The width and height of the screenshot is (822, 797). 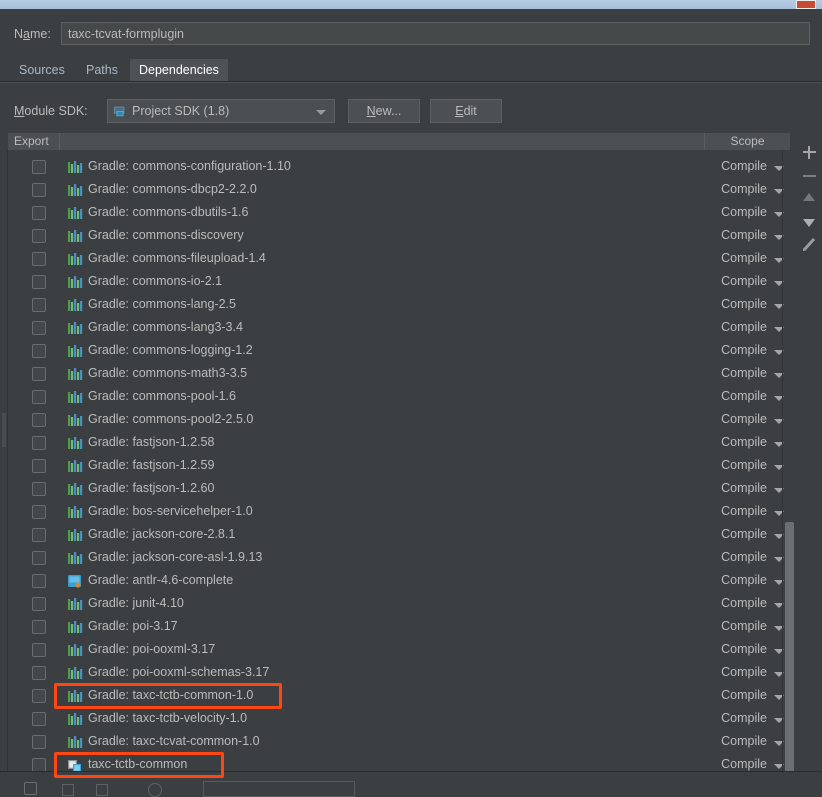 I want to click on edit-sdk-button: Edit, so click(x=466, y=111).